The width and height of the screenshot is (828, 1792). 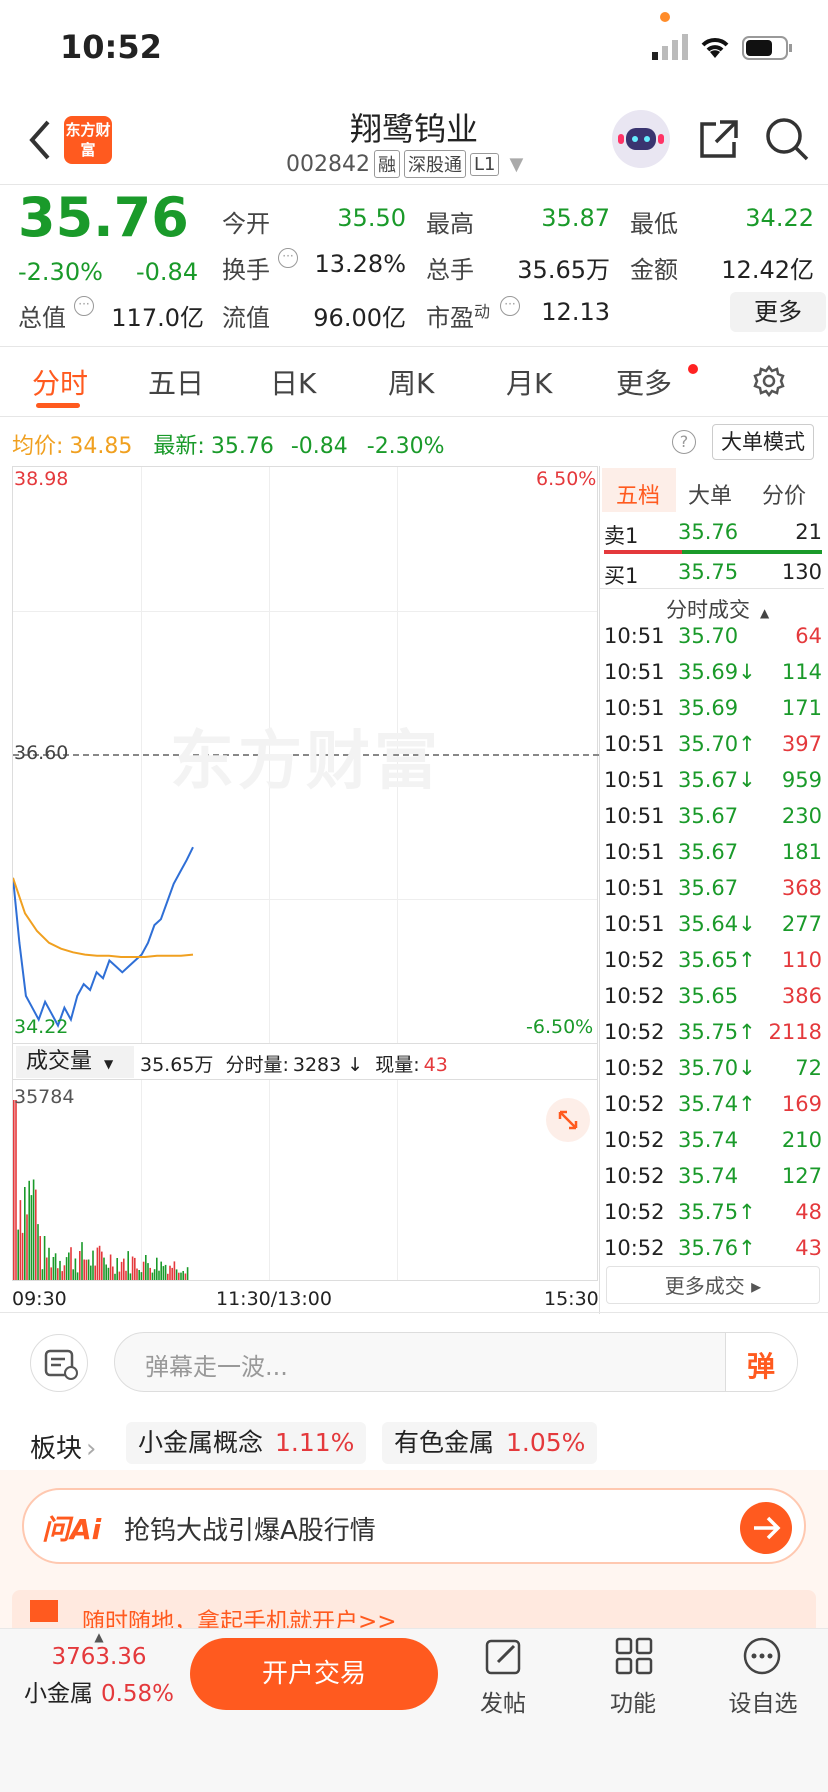 What do you see at coordinates (504, 1658) in the screenshot?
I see `post-icon` at bounding box center [504, 1658].